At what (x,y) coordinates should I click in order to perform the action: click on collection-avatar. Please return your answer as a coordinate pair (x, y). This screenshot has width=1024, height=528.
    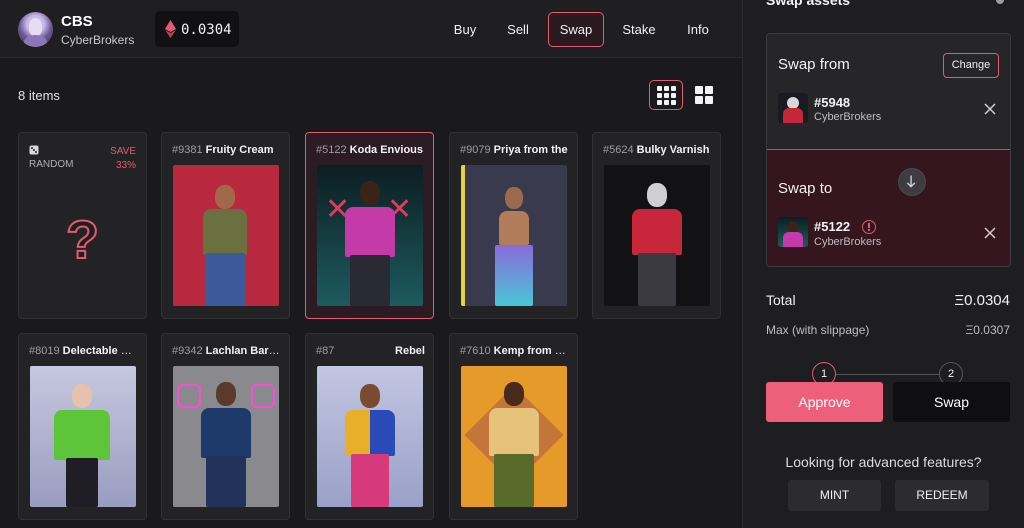
    Looking at the image, I should click on (35, 29).